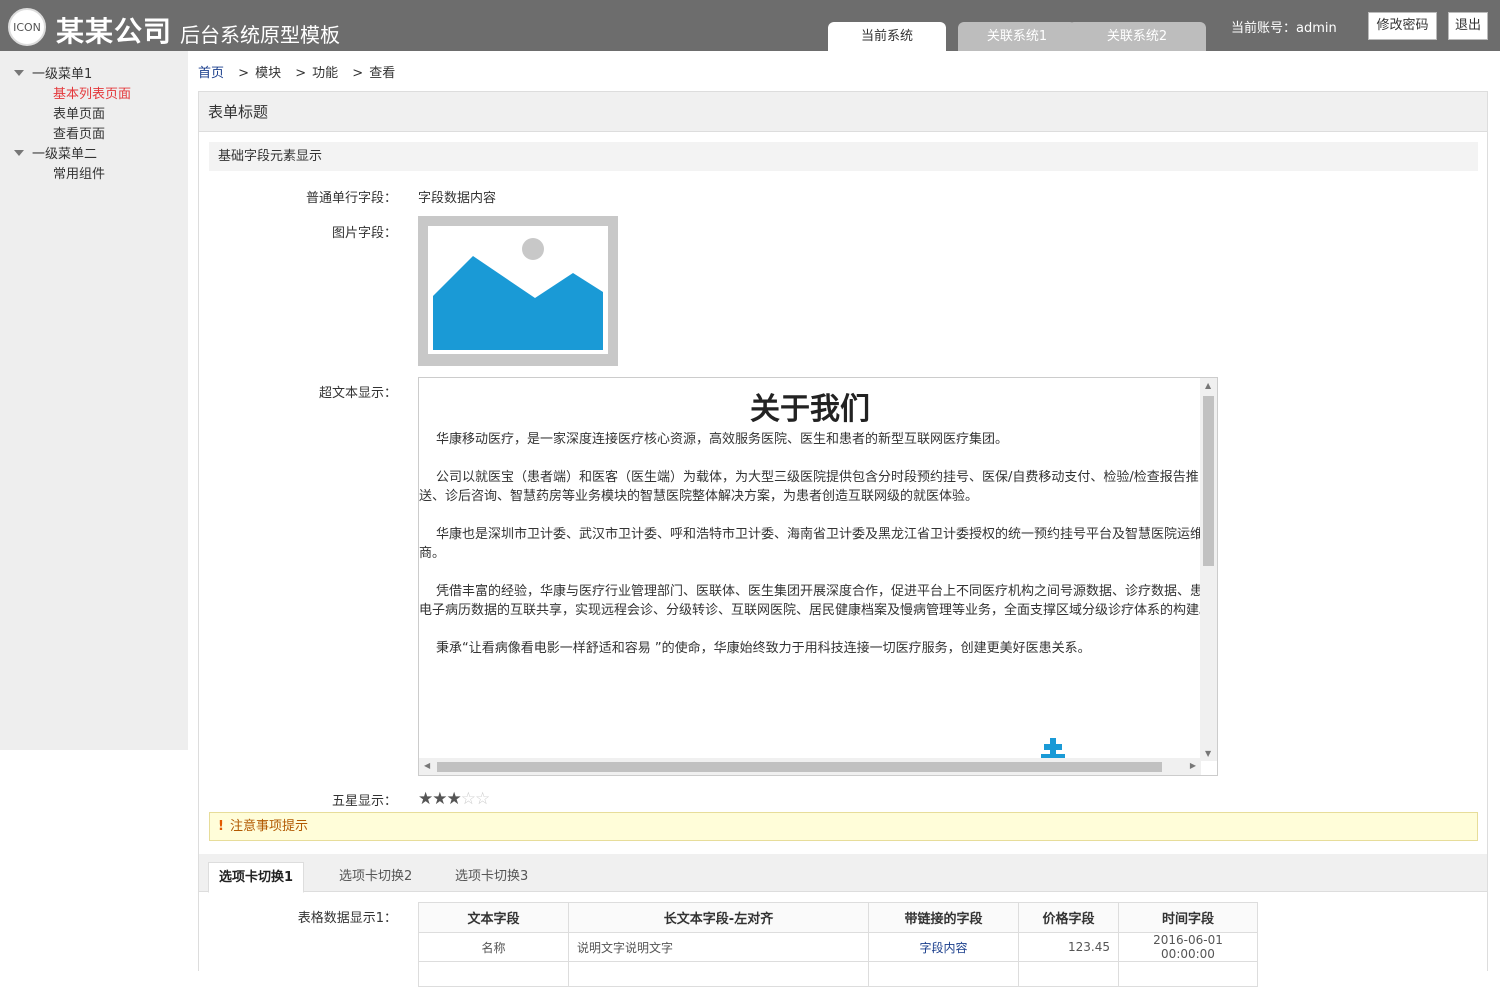 The image size is (1500, 987). I want to click on breadcrumb-item: 模块, so click(268, 73).